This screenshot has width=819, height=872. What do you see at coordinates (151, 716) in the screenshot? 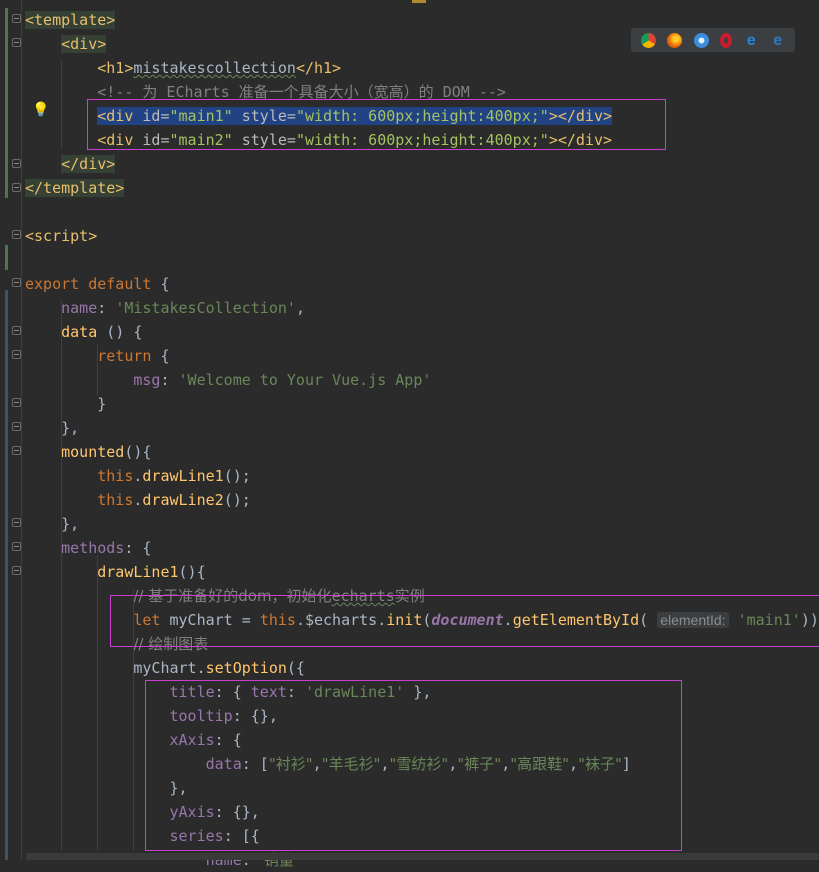
I see `code-line: tooltip: {},` at bounding box center [151, 716].